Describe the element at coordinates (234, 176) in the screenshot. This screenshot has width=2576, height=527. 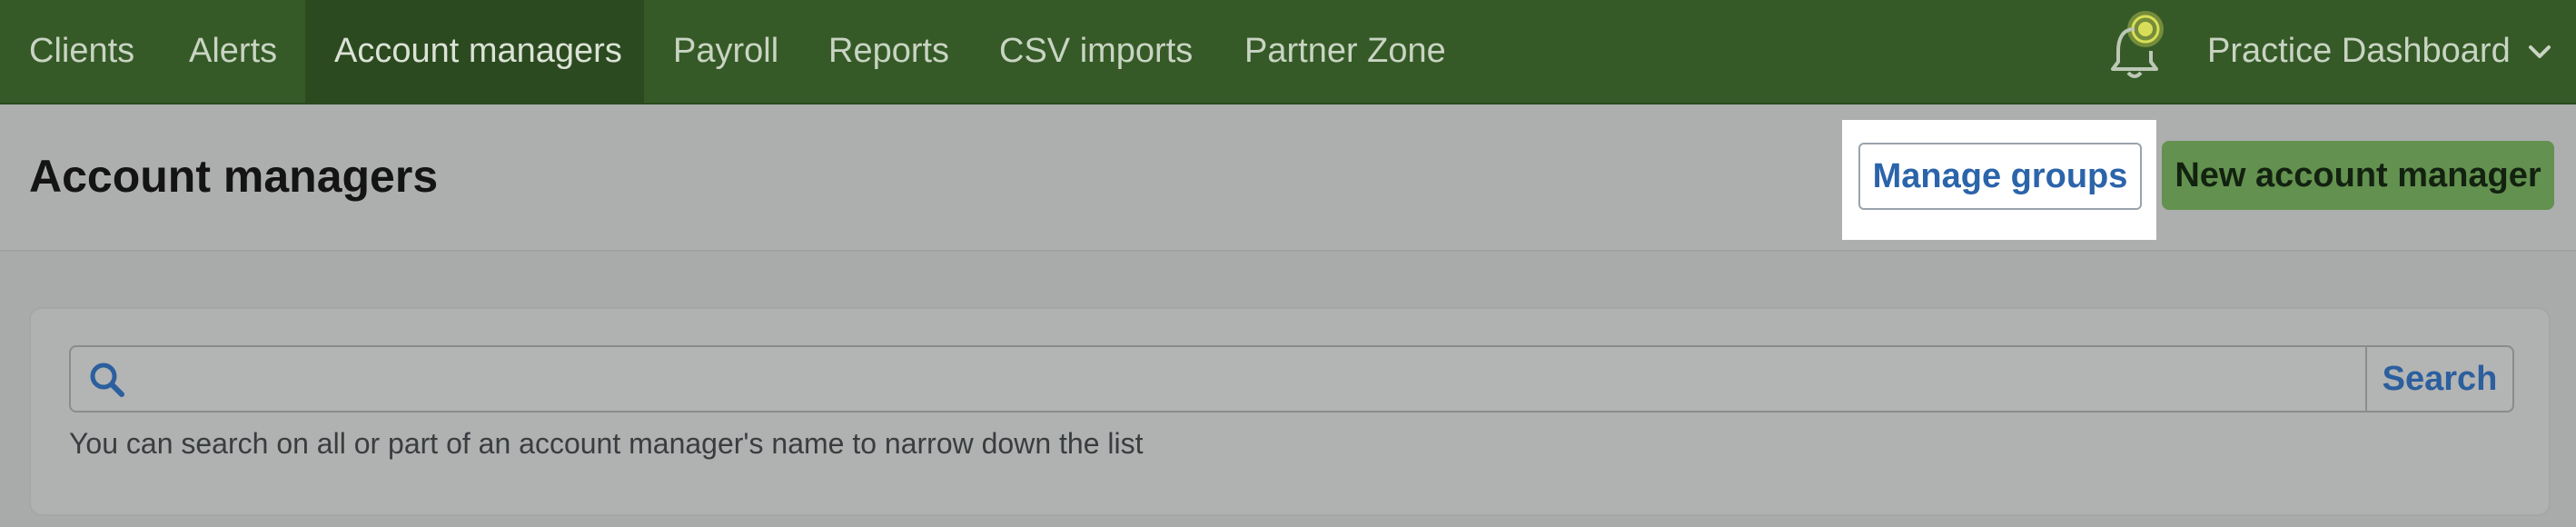
I see `page-title: Account managers` at that location.